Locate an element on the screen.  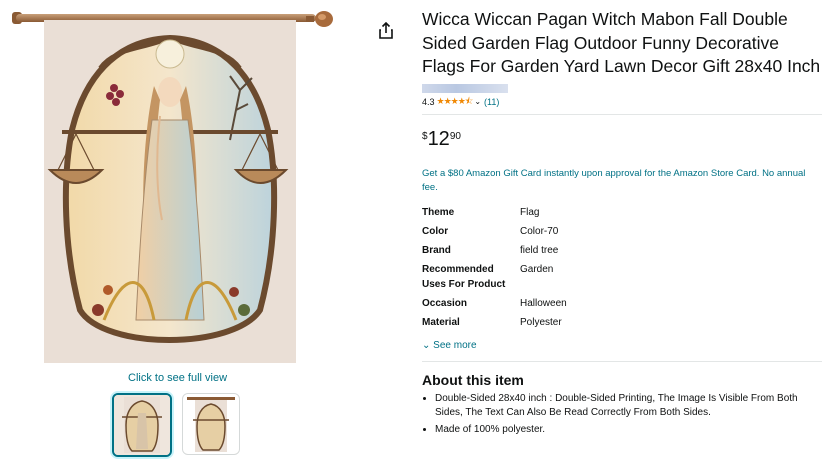
spec-value: Color-70 is located at coordinates (539, 231).